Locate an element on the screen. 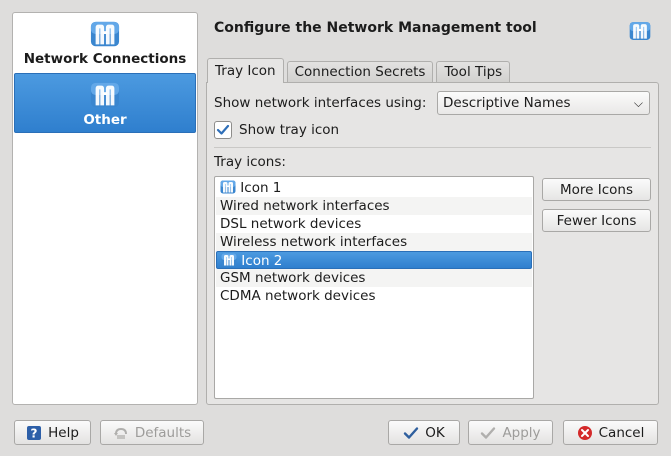 The width and height of the screenshot is (671, 456). tab-label: Tool Tips is located at coordinates (473, 72).